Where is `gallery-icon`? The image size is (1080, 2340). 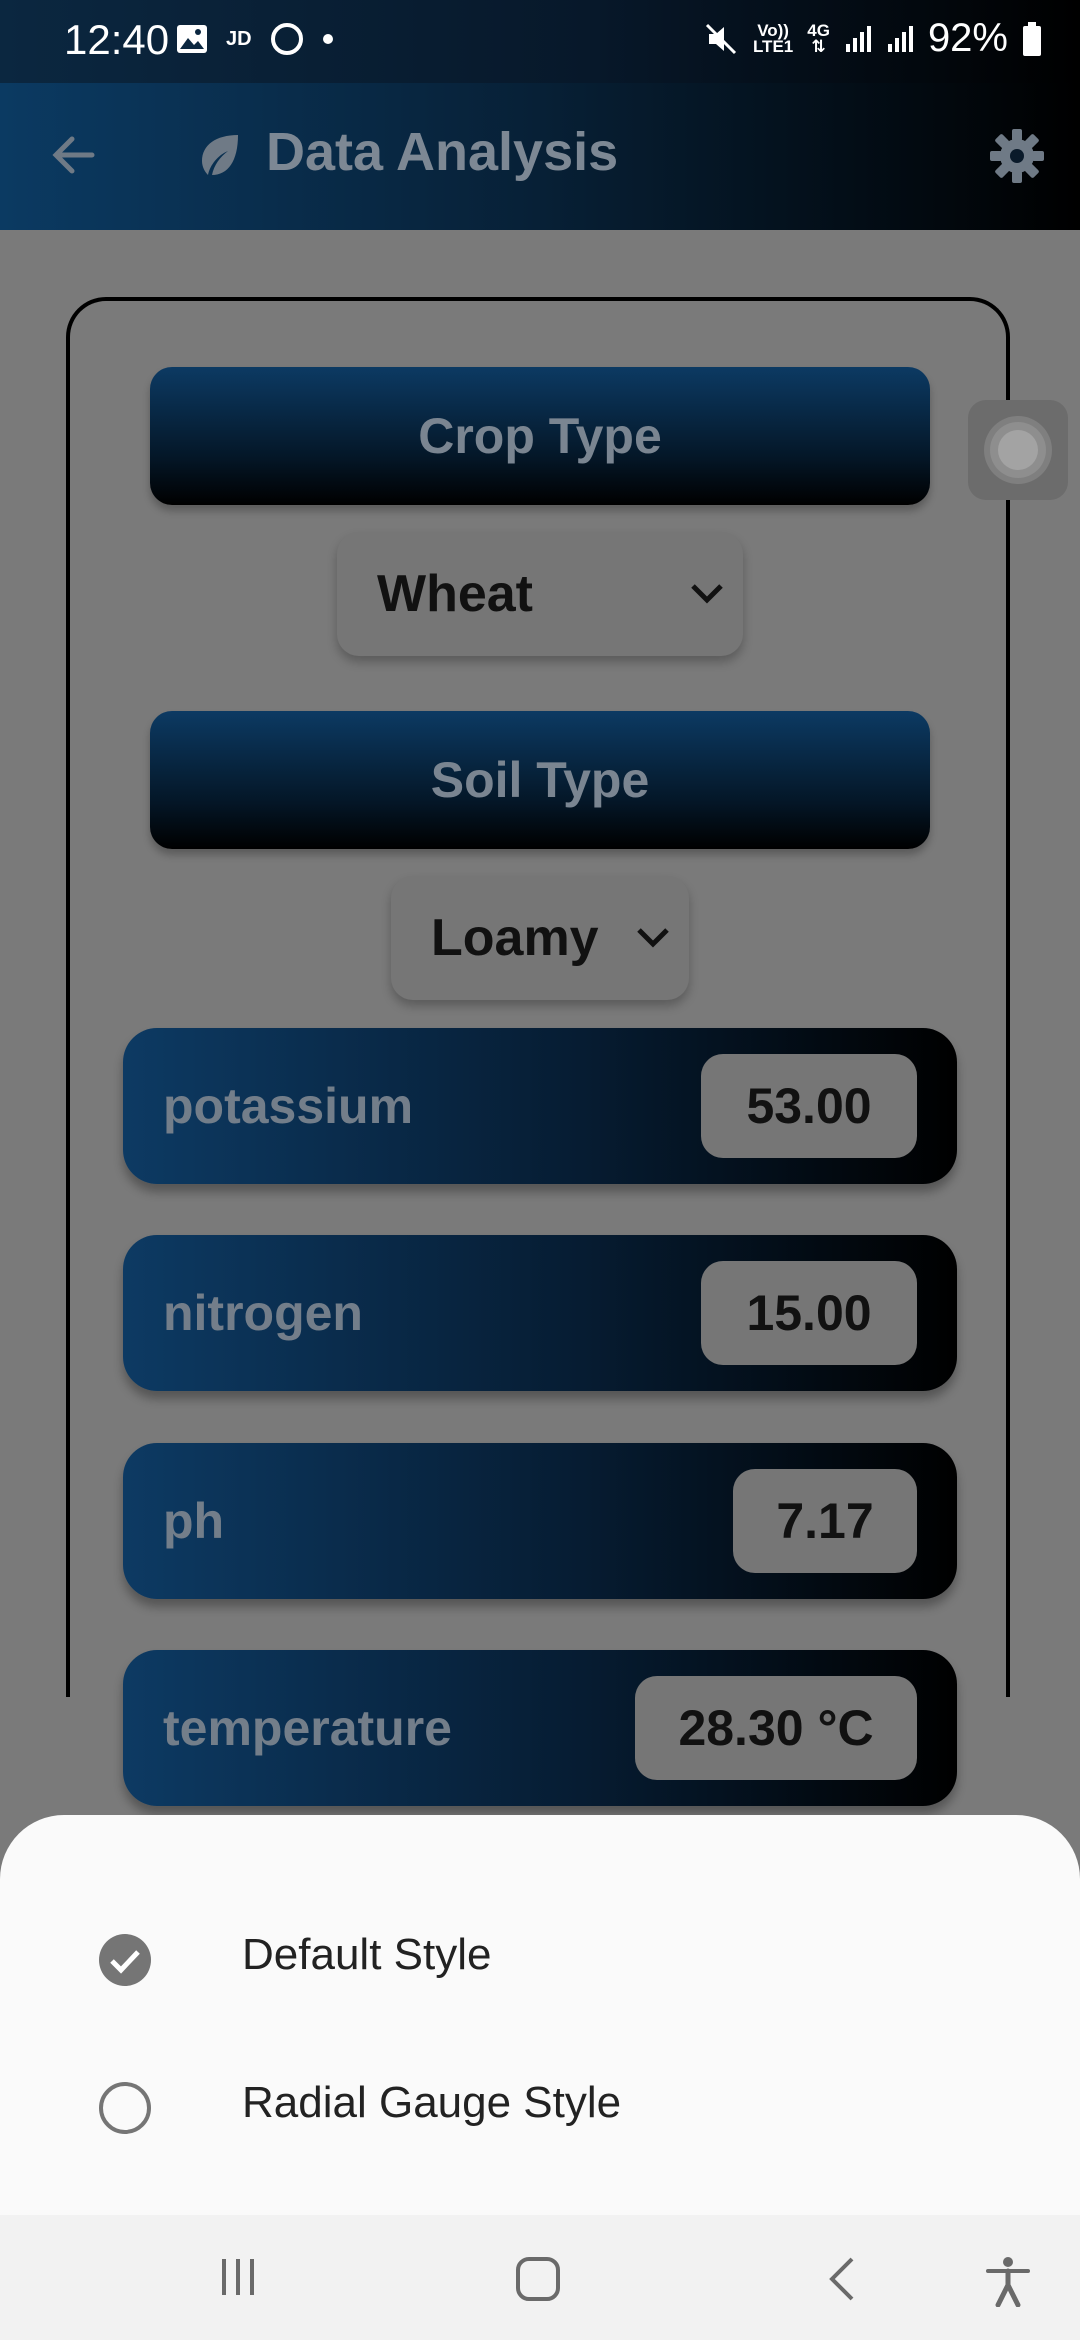
gallery-icon is located at coordinates (192, 39).